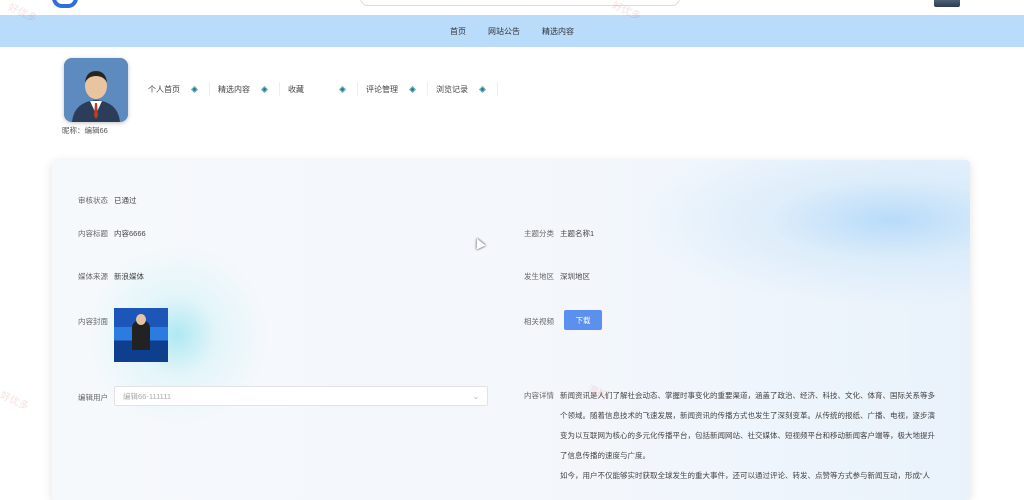  What do you see at coordinates (577, 233) in the screenshot?
I see `topic-value: 主题名称1` at bounding box center [577, 233].